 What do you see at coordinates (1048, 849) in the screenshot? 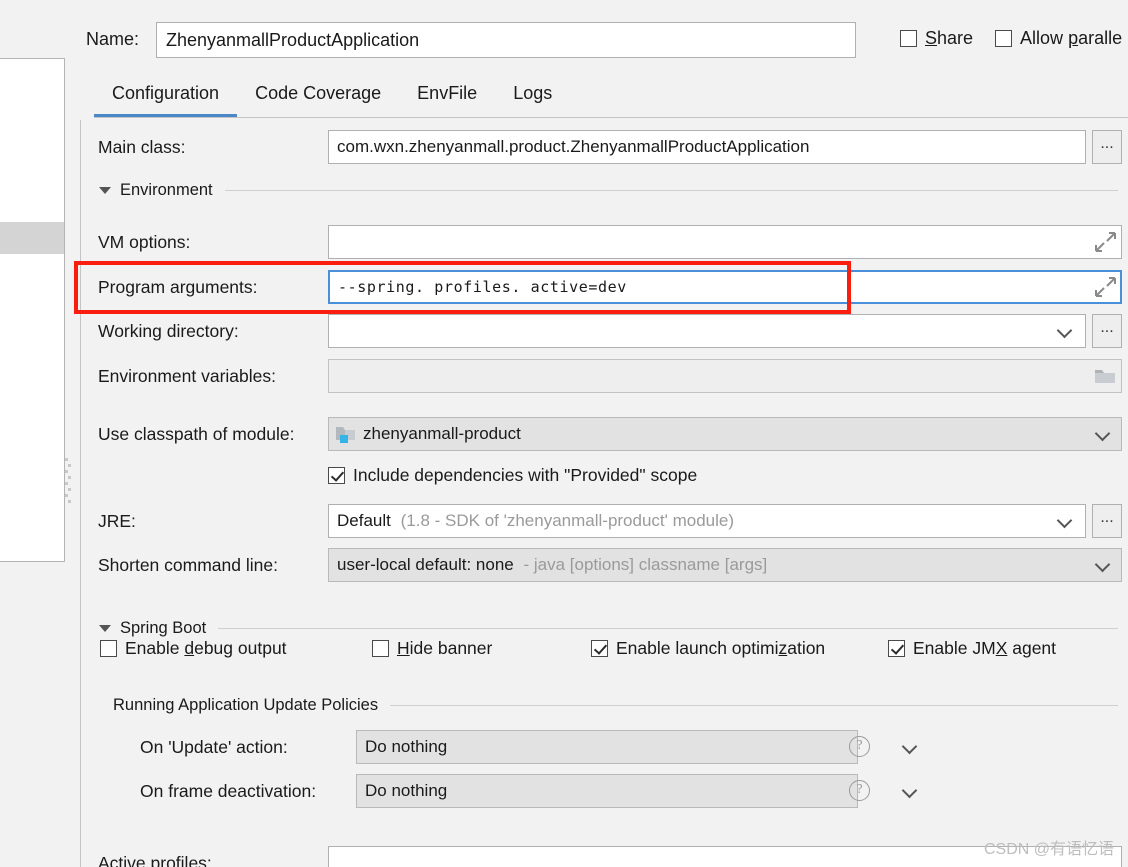
I see `watermark: CSDN @有语忆语` at bounding box center [1048, 849].